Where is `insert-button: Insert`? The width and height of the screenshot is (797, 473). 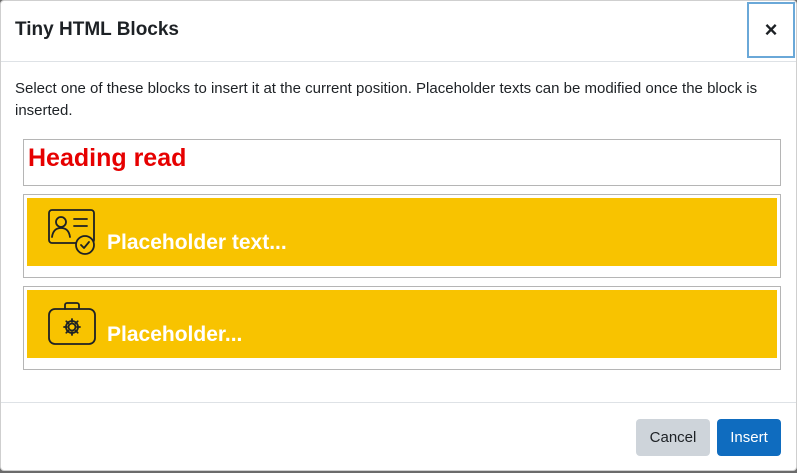
insert-button: Insert is located at coordinates (749, 437).